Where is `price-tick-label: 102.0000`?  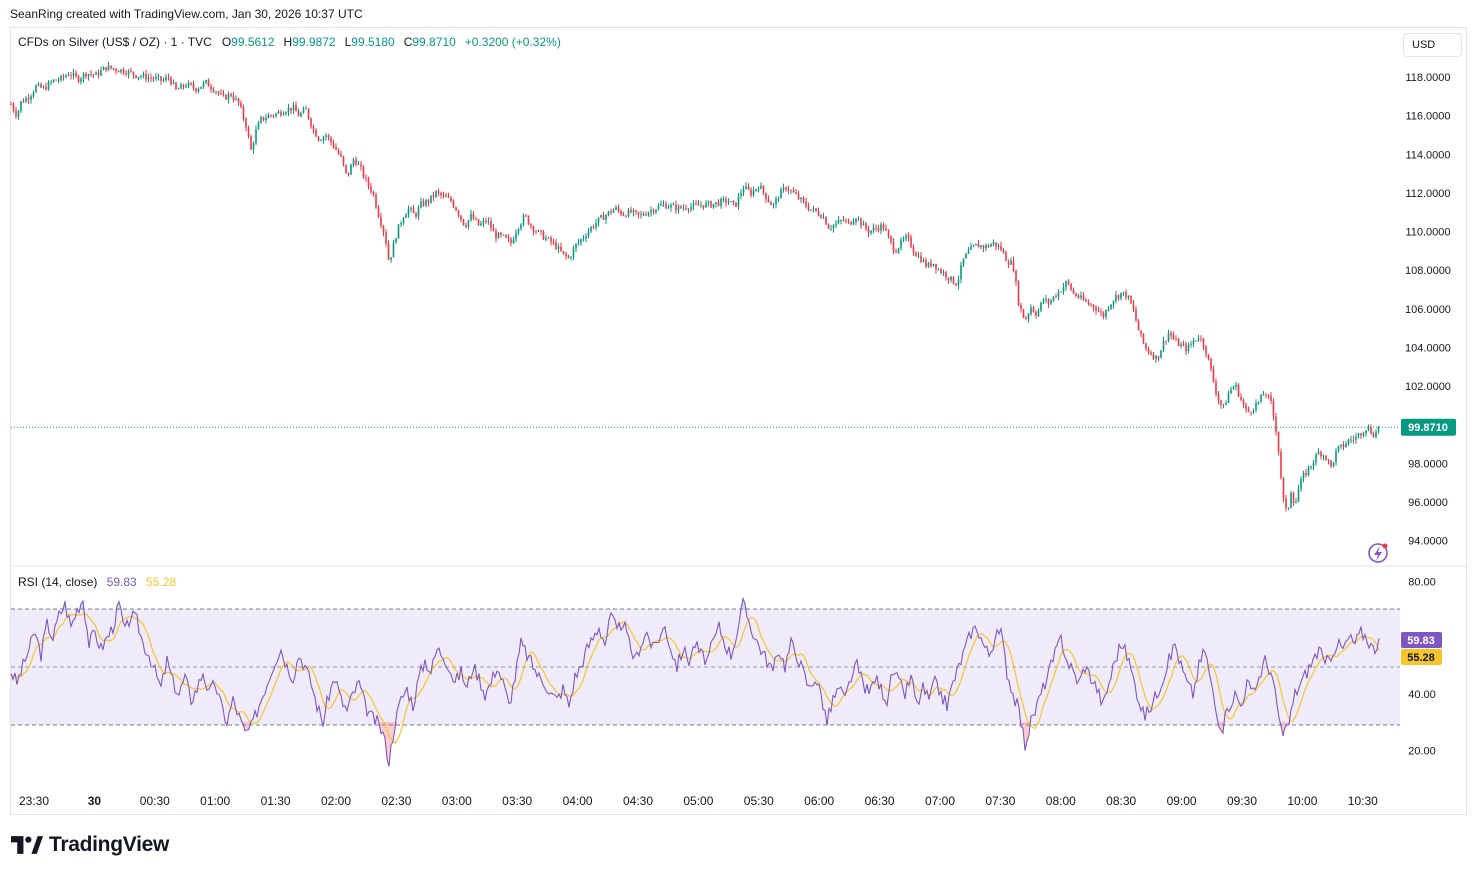
price-tick-label: 102.0000 is located at coordinates (1428, 387).